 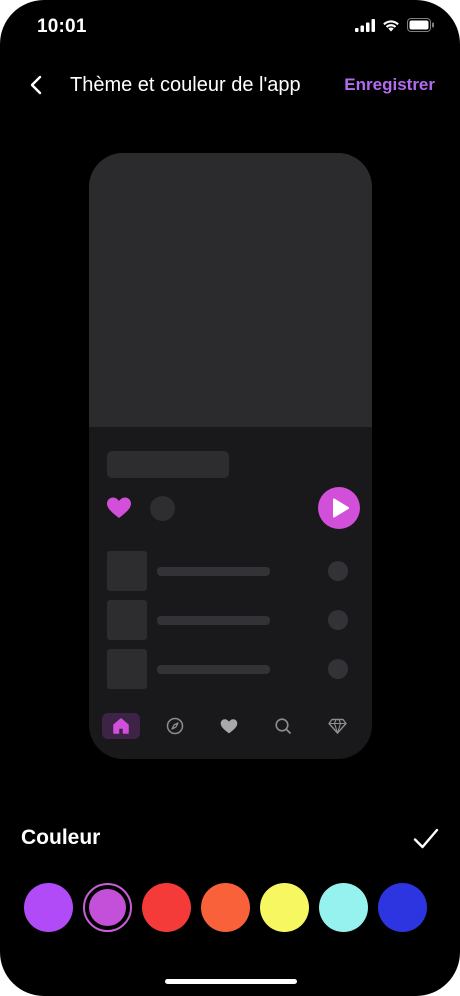 I want to click on home-icon, so click(x=121, y=726).